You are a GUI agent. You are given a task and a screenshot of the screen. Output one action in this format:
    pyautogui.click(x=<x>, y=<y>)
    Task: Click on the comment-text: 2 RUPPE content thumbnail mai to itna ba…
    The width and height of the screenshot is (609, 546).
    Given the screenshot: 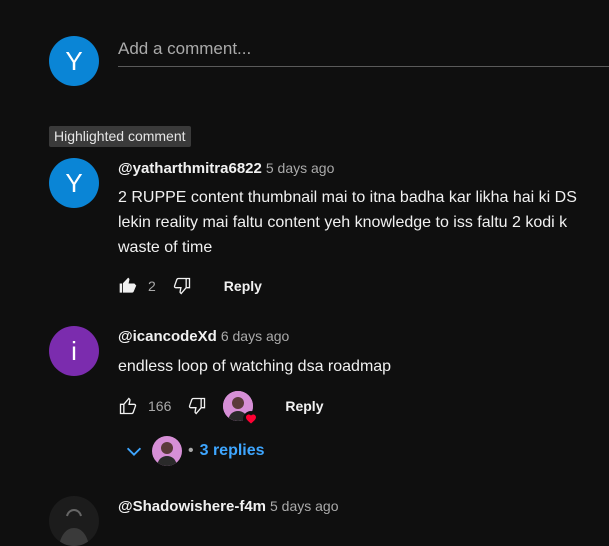 What is the action you would take?
    pyautogui.click(x=347, y=222)
    